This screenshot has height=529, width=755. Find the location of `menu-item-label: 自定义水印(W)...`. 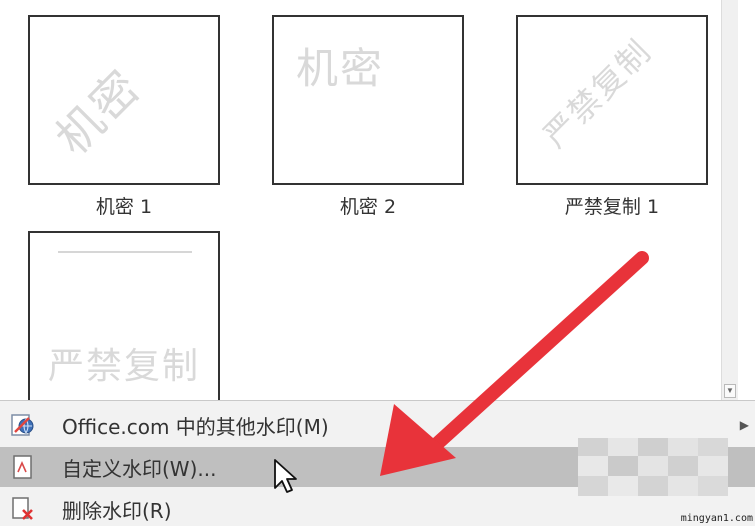

menu-item-label: 自定义水印(W)... is located at coordinates (139, 468).